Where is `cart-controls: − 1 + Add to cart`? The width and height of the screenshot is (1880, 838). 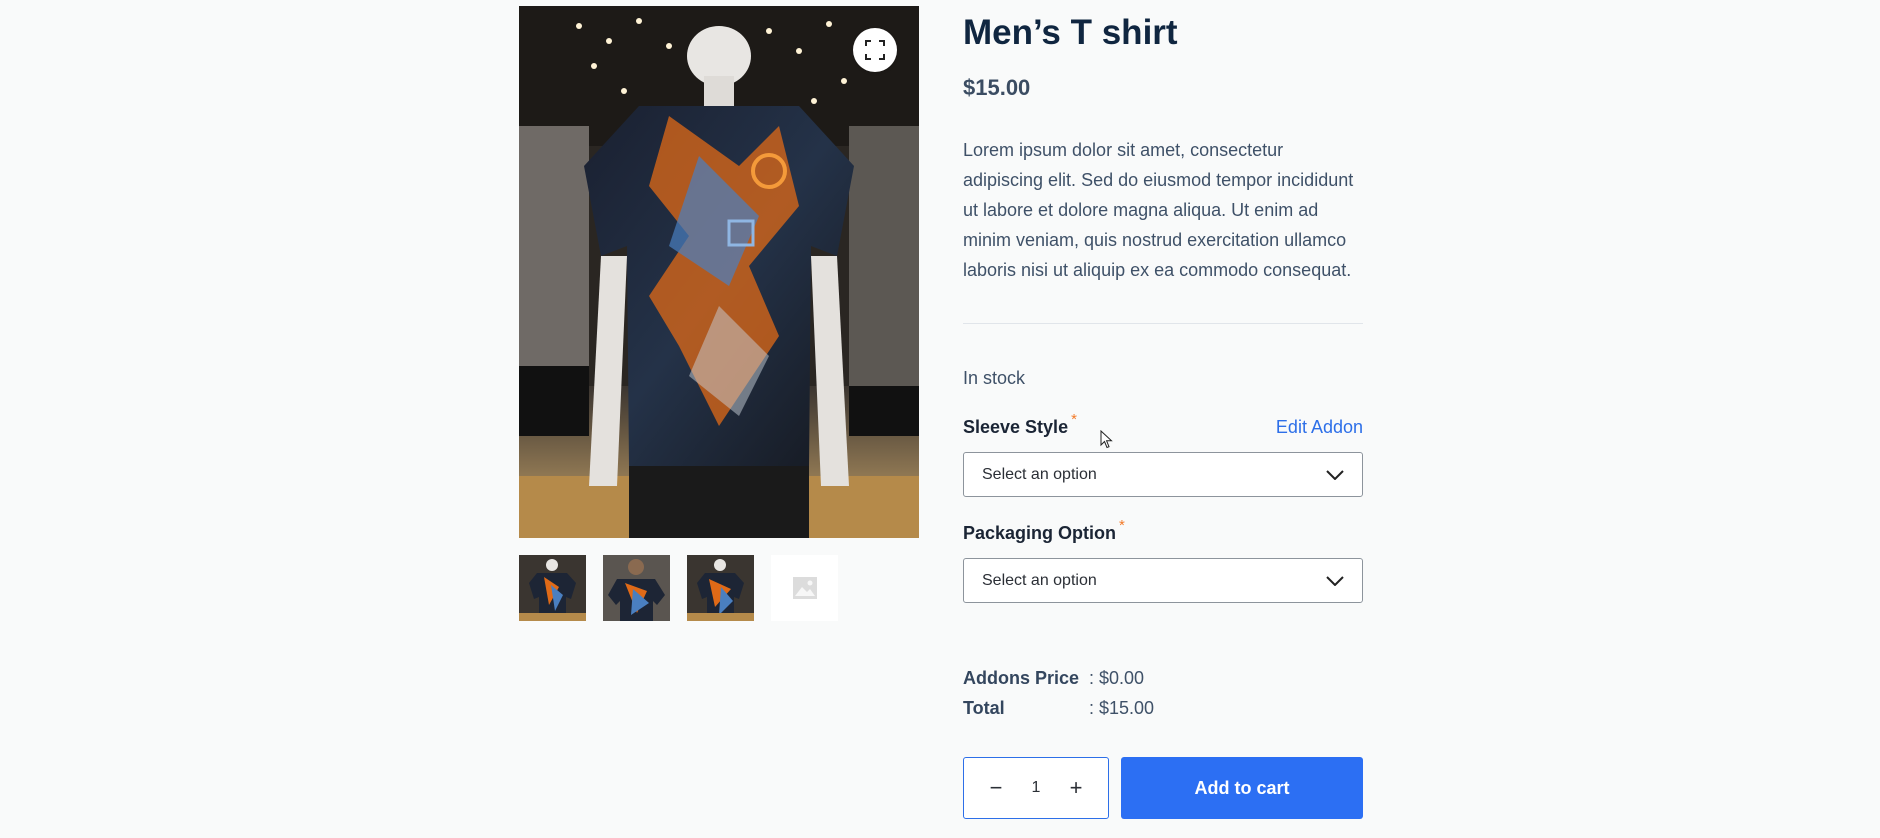 cart-controls: − 1 + Add to cart is located at coordinates (1163, 788).